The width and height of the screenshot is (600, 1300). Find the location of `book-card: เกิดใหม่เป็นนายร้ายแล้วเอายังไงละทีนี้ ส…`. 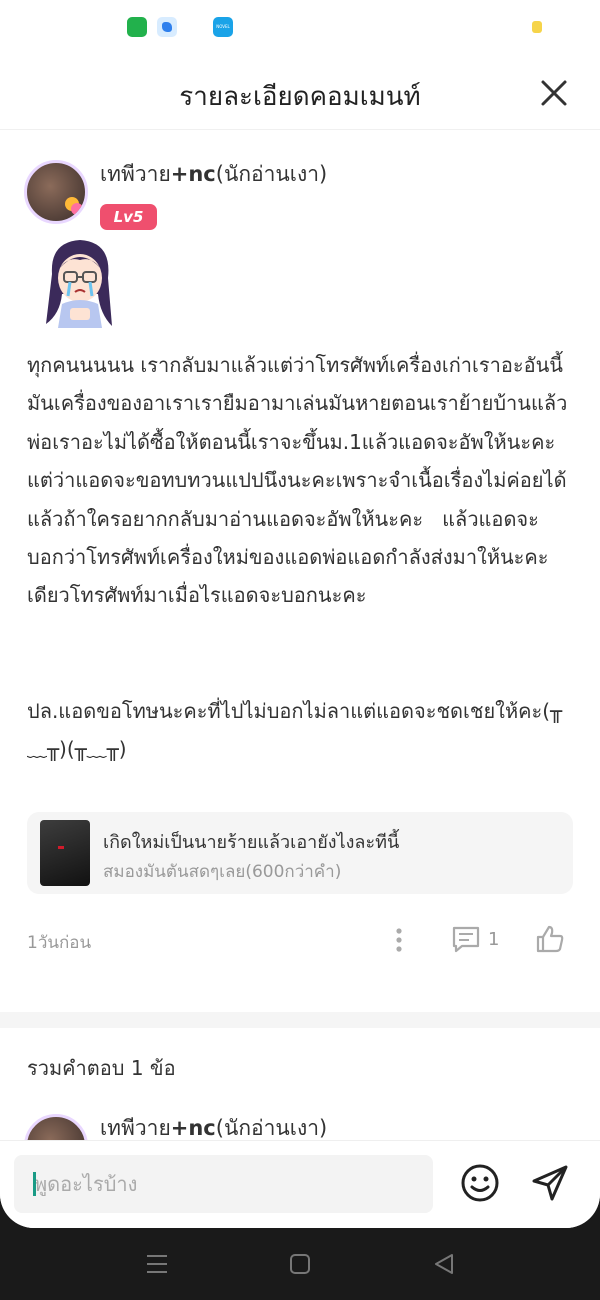

book-card: เกิดใหม่เป็นนายร้ายแล้วเอายังไงละทีนี้ ส… is located at coordinates (300, 853).